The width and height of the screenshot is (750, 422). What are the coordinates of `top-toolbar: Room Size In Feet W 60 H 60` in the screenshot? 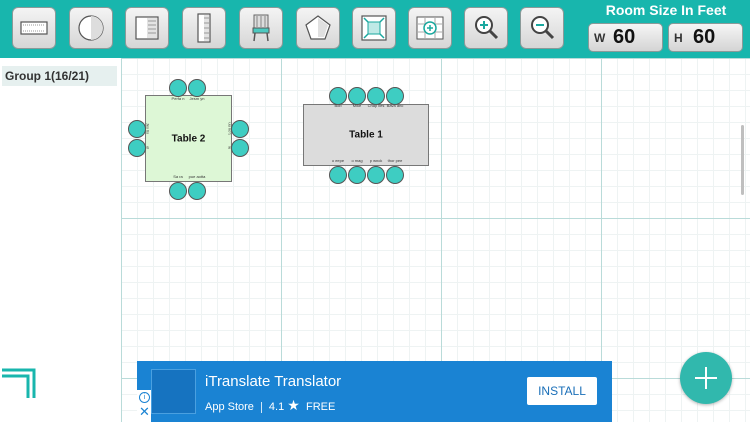 It's located at (375, 29).